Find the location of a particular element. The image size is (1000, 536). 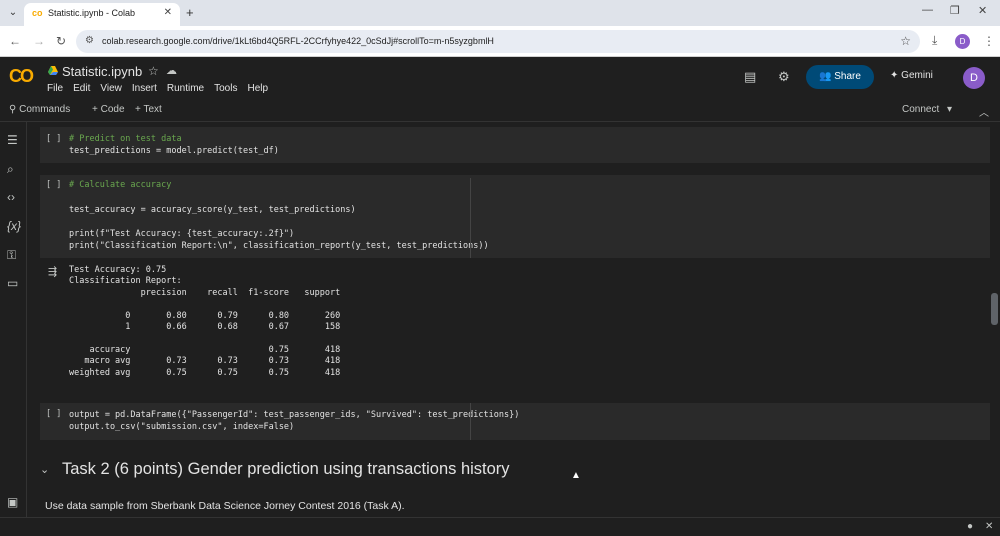

menu-file: File is located at coordinates (55, 88).